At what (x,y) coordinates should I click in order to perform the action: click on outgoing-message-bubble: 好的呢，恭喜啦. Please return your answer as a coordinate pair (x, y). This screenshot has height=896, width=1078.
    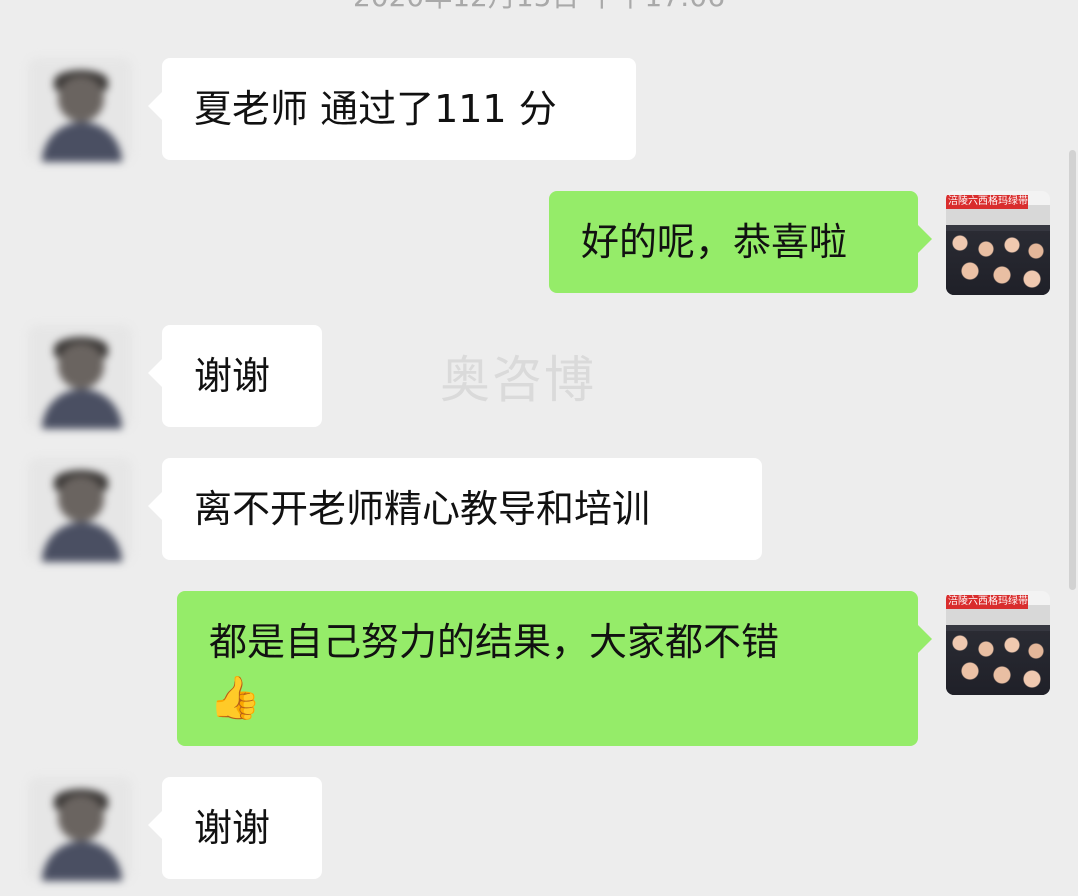
    Looking at the image, I should click on (740, 242).